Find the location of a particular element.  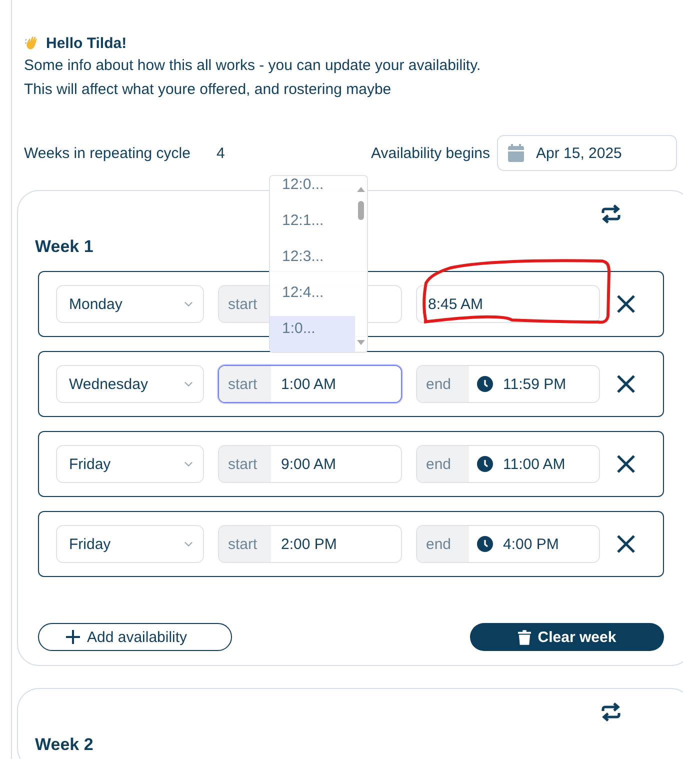

week-title: Week 1 is located at coordinates (64, 247).